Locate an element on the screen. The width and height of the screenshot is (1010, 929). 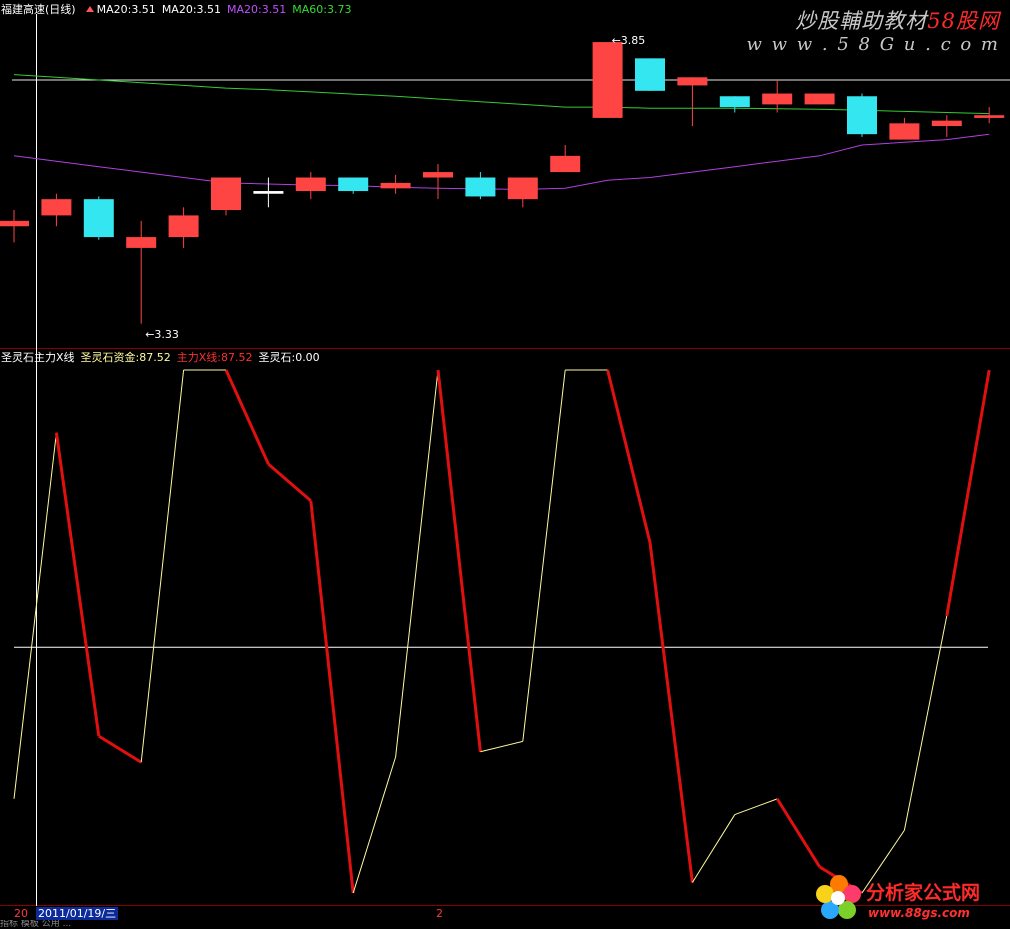
watermark-title-b: 58股网 is located at coordinates (963, 21).